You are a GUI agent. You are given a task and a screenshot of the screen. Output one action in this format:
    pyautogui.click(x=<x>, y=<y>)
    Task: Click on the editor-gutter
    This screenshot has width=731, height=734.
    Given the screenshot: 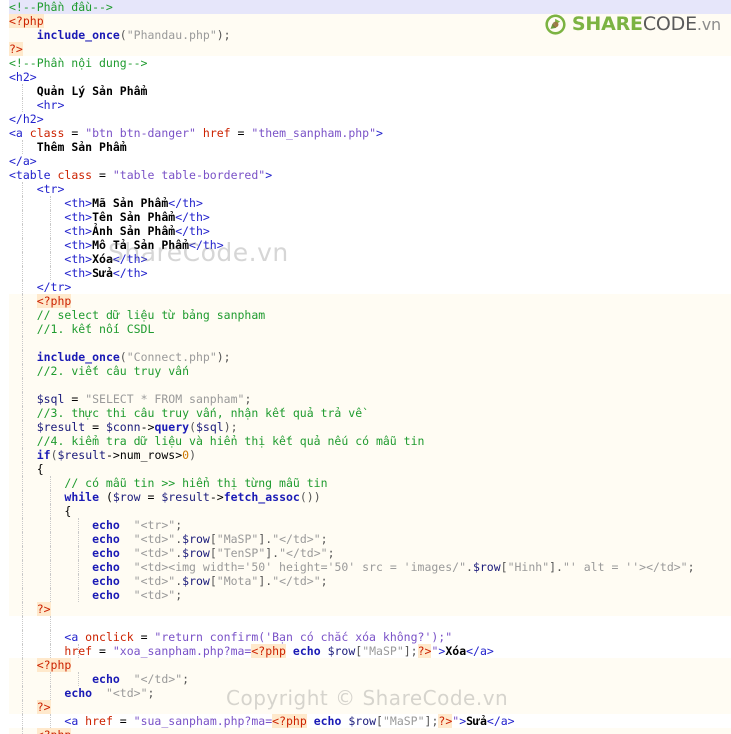 What is the action you would take?
    pyautogui.click(x=4, y=367)
    